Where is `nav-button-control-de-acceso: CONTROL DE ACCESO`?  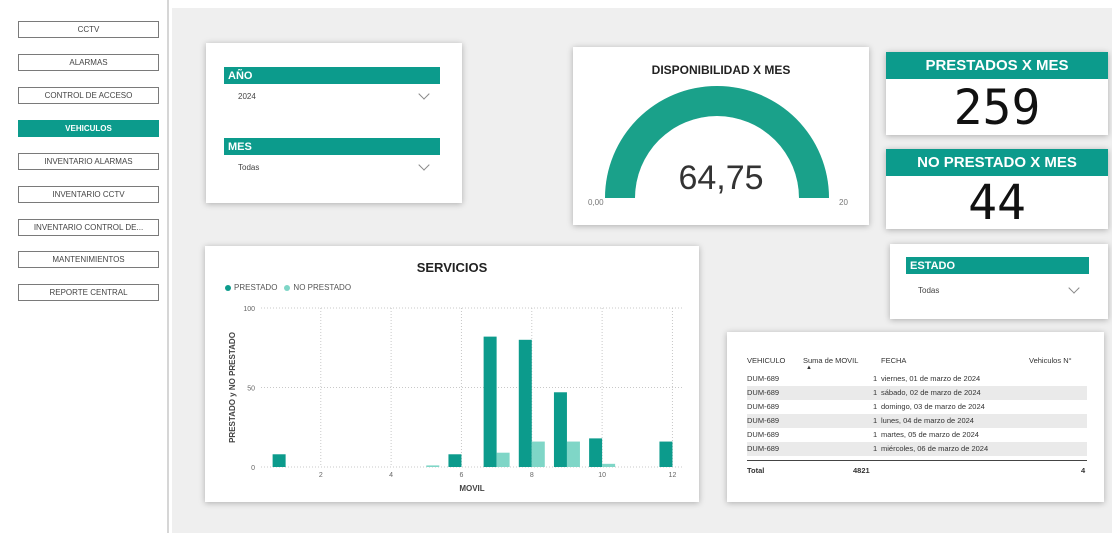
nav-button-control-de-acceso: CONTROL DE ACCESO is located at coordinates (88, 95).